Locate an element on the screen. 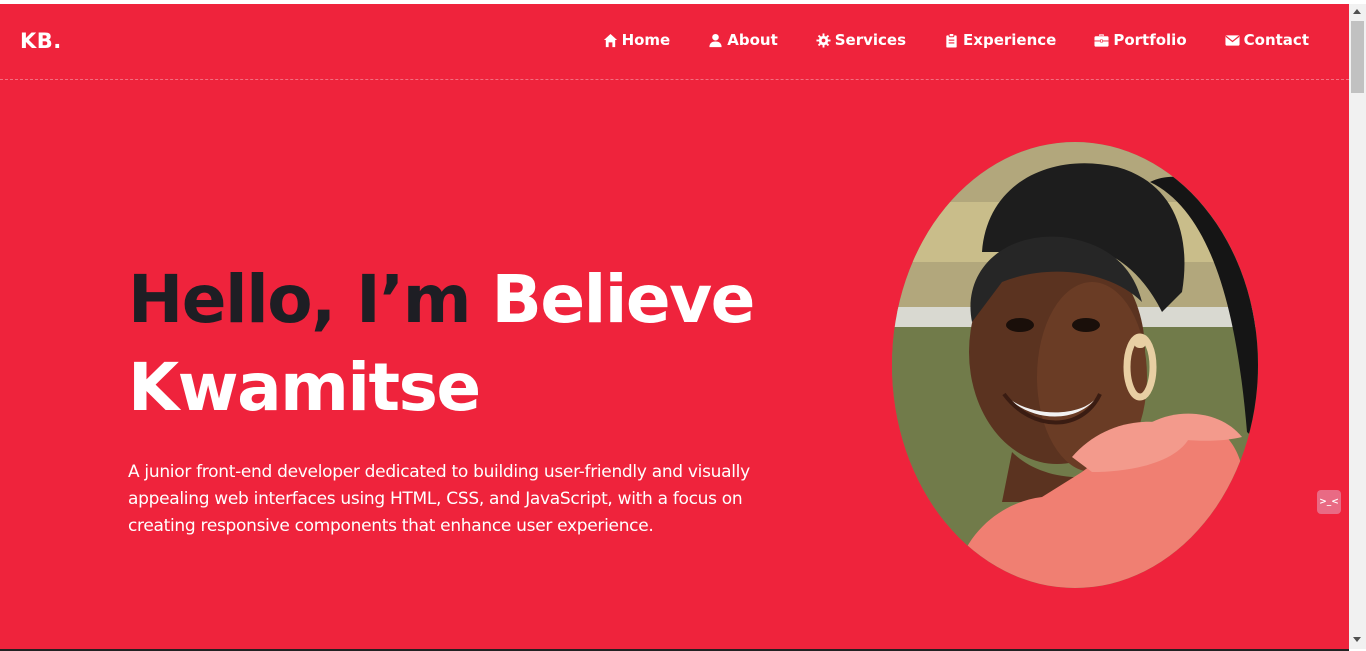 The height and width of the screenshot is (651, 1366). nav-label-about: About is located at coordinates (752, 40).